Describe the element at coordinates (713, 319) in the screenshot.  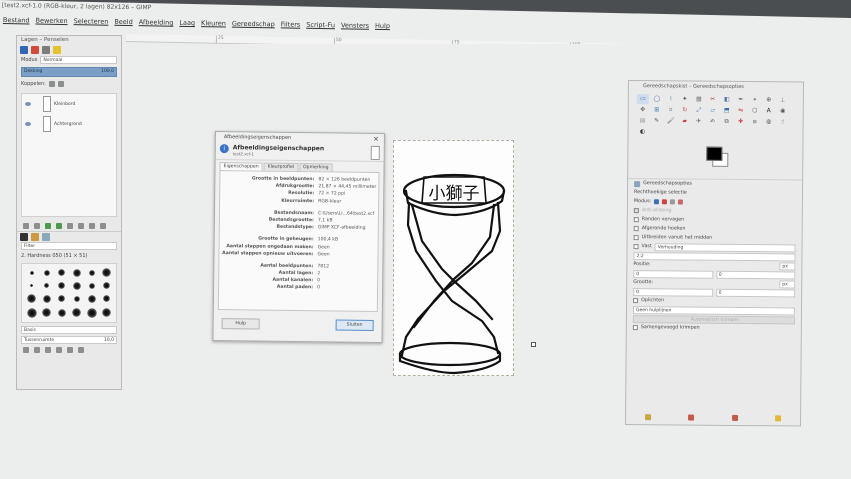
I see `autoshrink-button: Automatisch krimpen` at that location.